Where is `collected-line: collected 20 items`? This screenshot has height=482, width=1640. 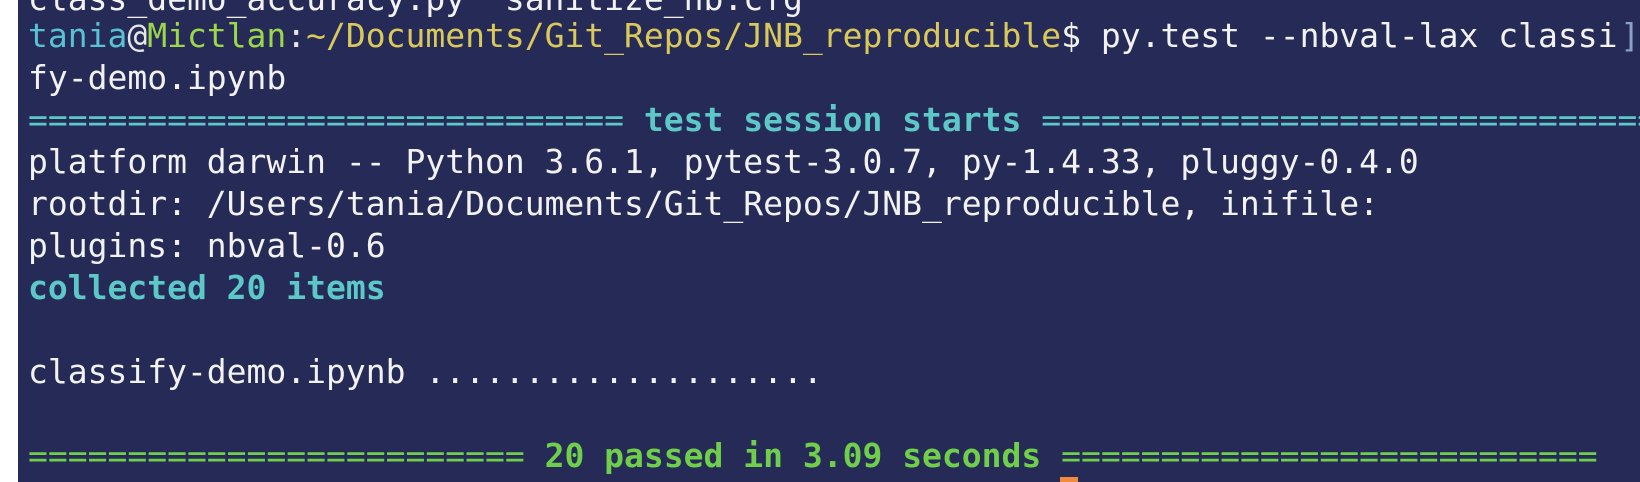
collected-line: collected 20 items is located at coordinates (207, 287).